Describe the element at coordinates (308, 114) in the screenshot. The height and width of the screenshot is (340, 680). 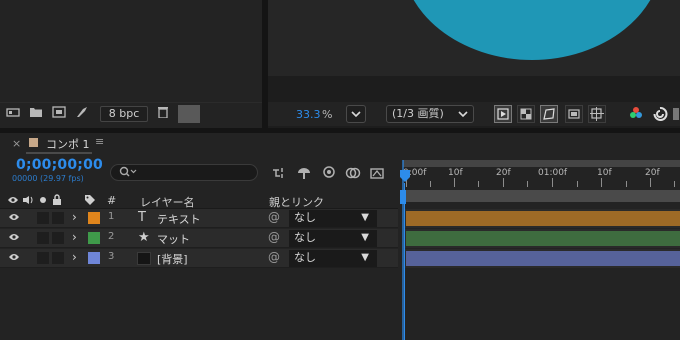
I see `zoom-value: 33.3` at that location.